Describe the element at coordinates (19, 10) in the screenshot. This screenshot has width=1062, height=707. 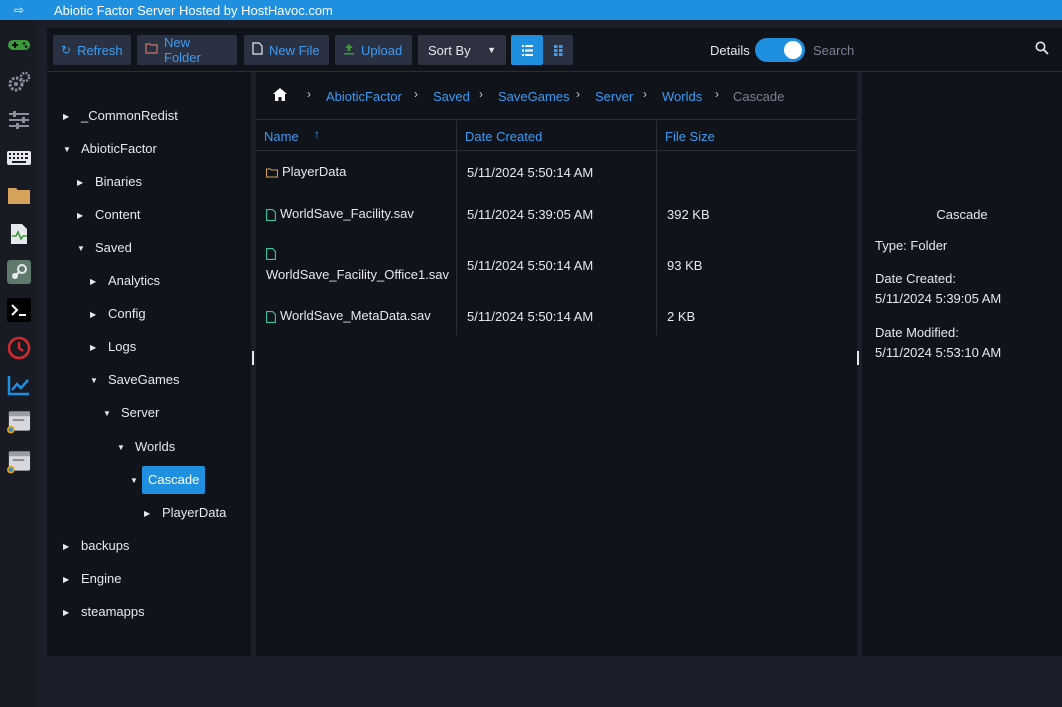
I see `back-arrow-icon: ⇨` at that location.